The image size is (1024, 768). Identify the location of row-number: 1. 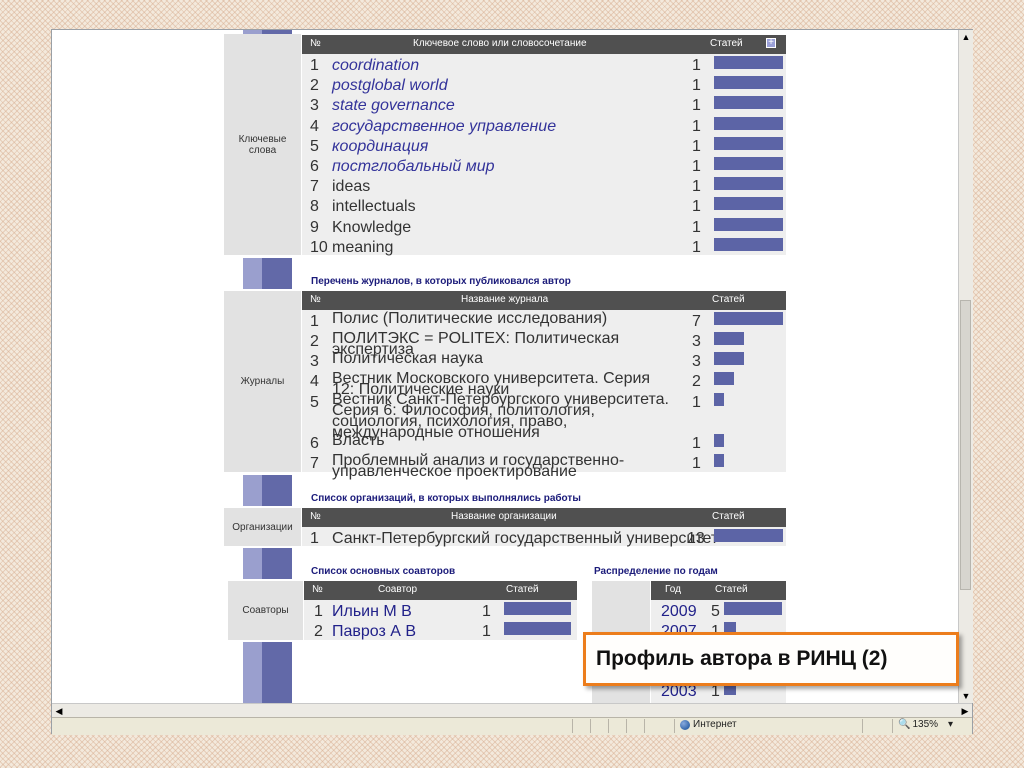
(314, 538).